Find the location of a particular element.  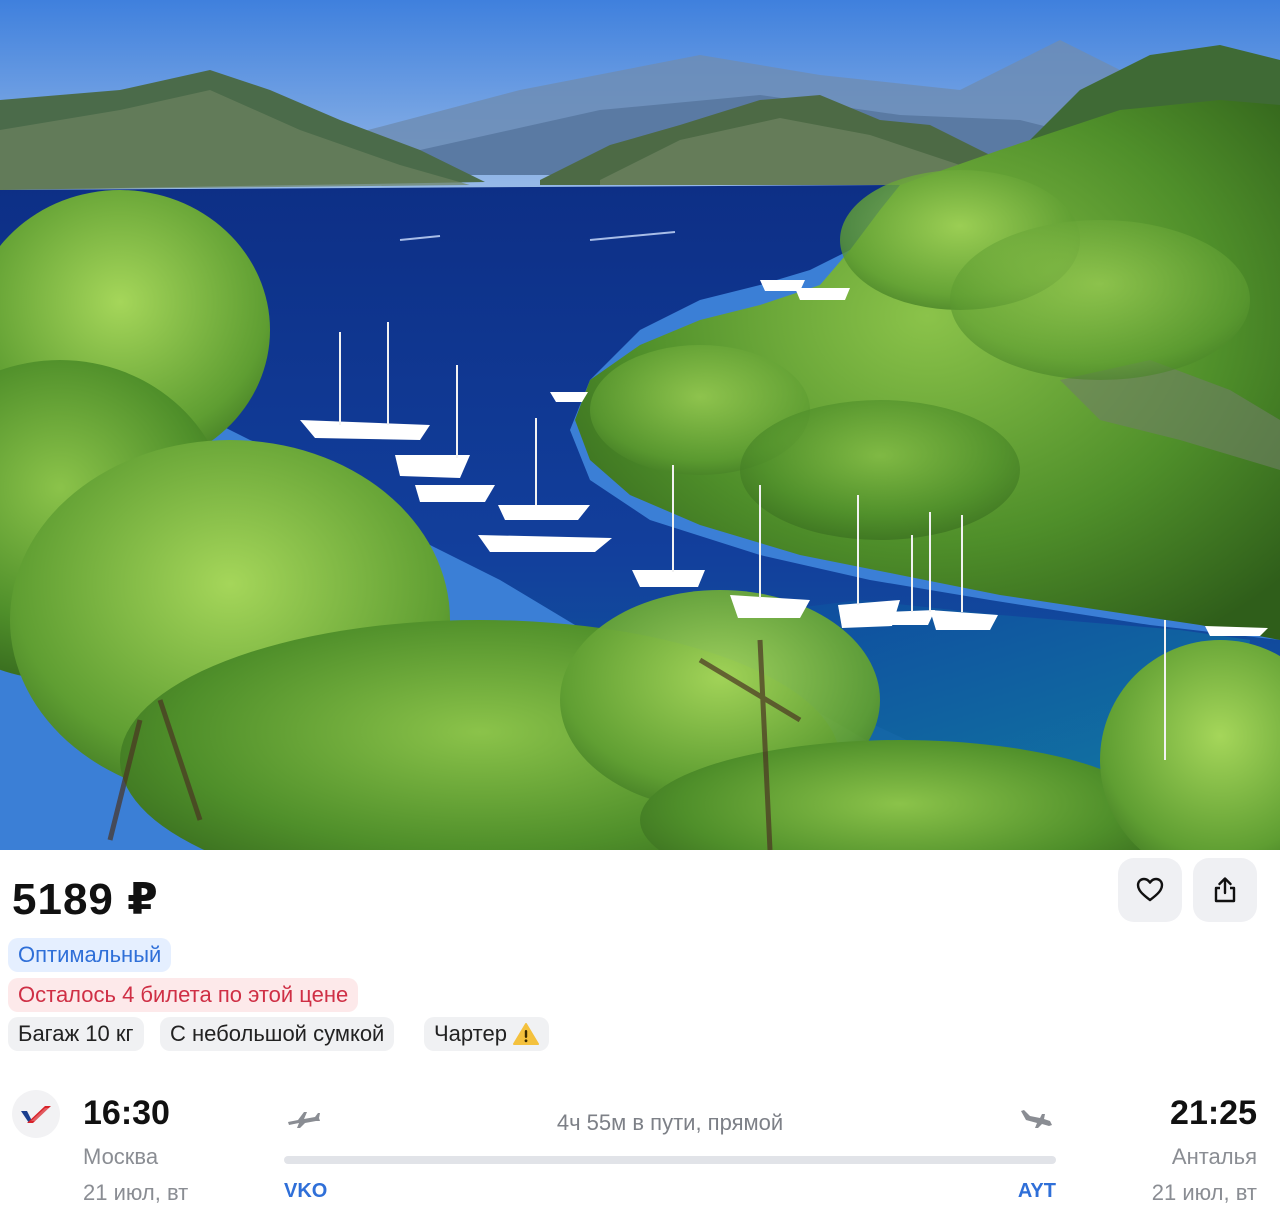

landing-icon is located at coordinates (1036, 1119).